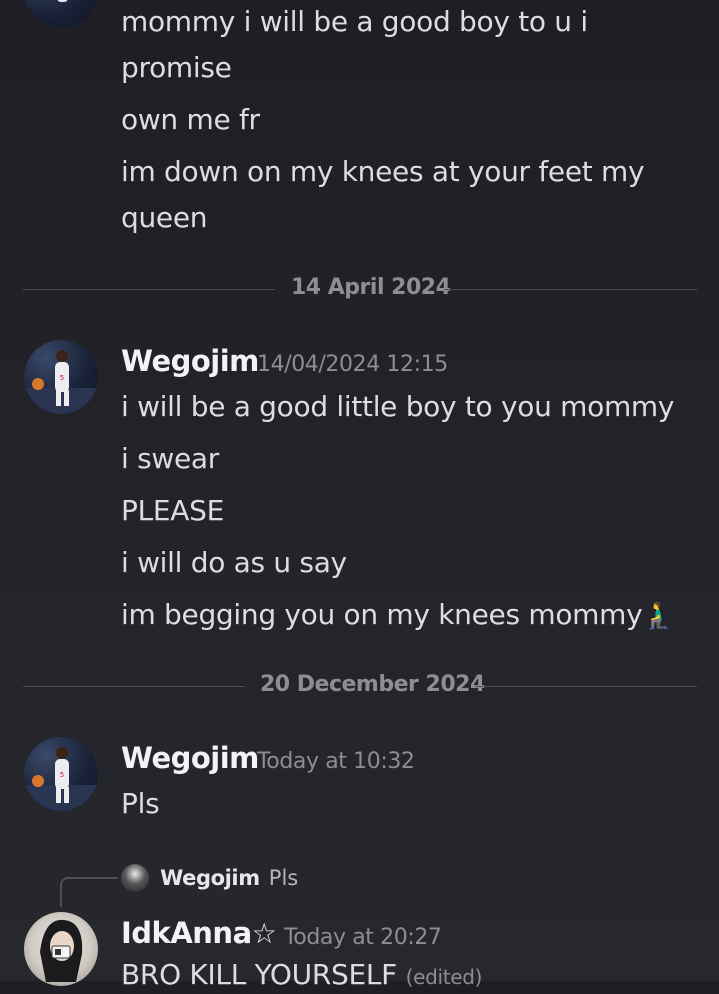  I want to click on date-divider: 20 December 2024, so click(360, 684).